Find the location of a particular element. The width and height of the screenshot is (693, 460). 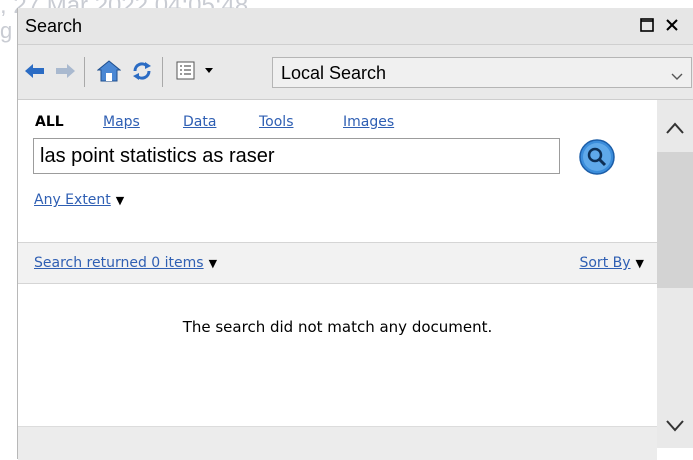

search-toolbar: Local Search is located at coordinates (355, 72).